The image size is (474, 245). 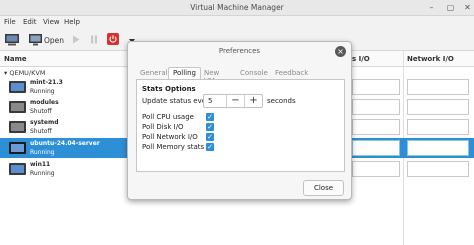 I want to click on update-interval-stepper: 5 − +, so click(x=233, y=101).